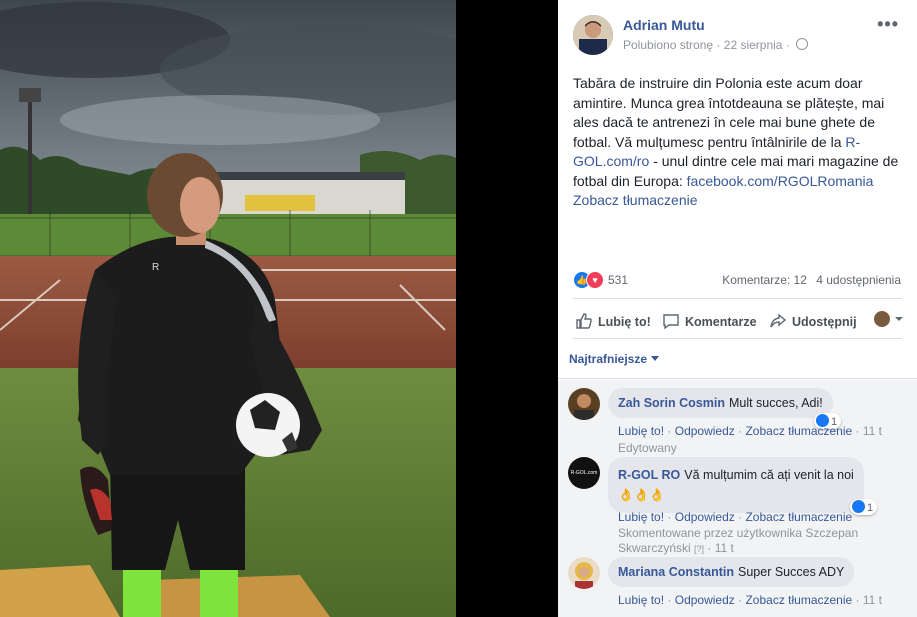 This screenshot has height=617, width=917. Describe the element at coordinates (699, 549) in the screenshot. I see `help-link: [?]` at that location.